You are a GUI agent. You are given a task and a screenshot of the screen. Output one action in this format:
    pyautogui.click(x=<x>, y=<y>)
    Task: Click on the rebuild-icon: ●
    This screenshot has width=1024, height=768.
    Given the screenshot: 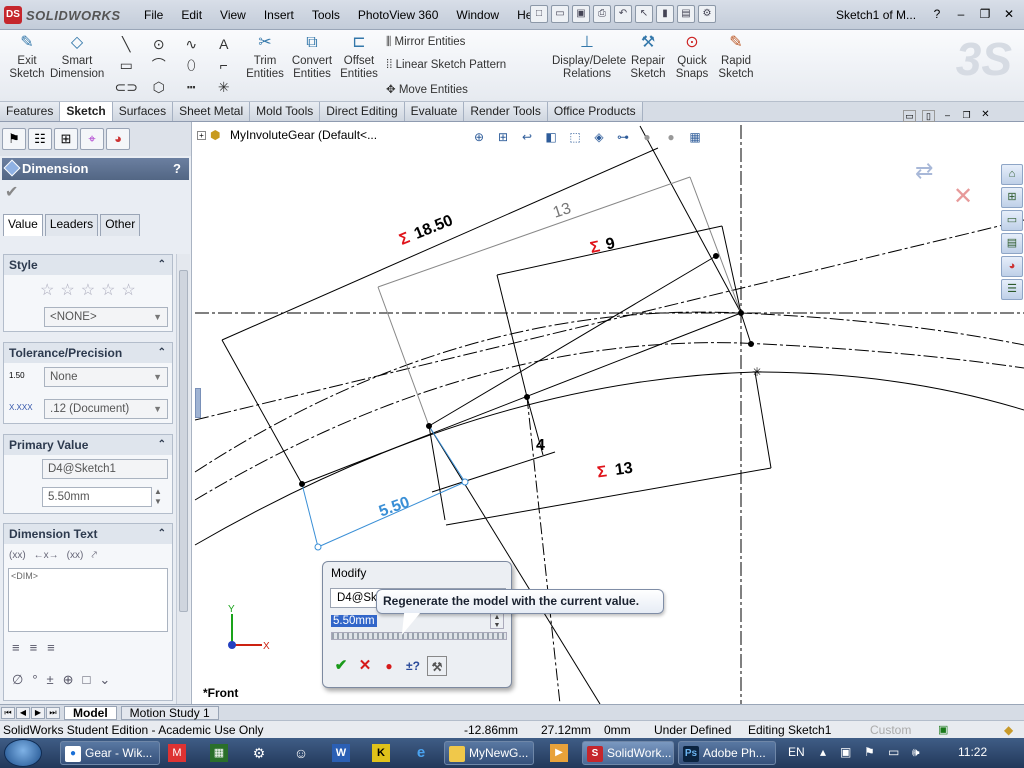 What is the action you would take?
    pyautogui.click(x=389, y=666)
    